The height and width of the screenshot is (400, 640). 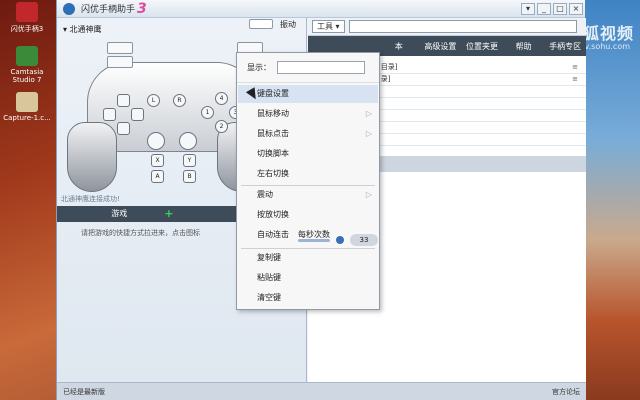 What do you see at coordinates (462, 26) in the screenshot?
I see `toolbar-input` at bounding box center [462, 26].